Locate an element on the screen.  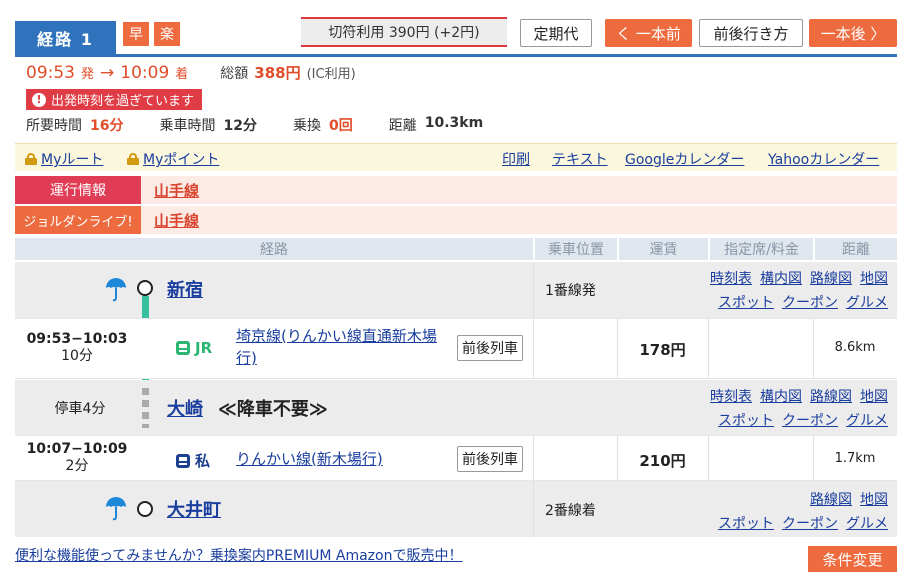
segment-duration: 2分 is located at coordinates (77, 466).